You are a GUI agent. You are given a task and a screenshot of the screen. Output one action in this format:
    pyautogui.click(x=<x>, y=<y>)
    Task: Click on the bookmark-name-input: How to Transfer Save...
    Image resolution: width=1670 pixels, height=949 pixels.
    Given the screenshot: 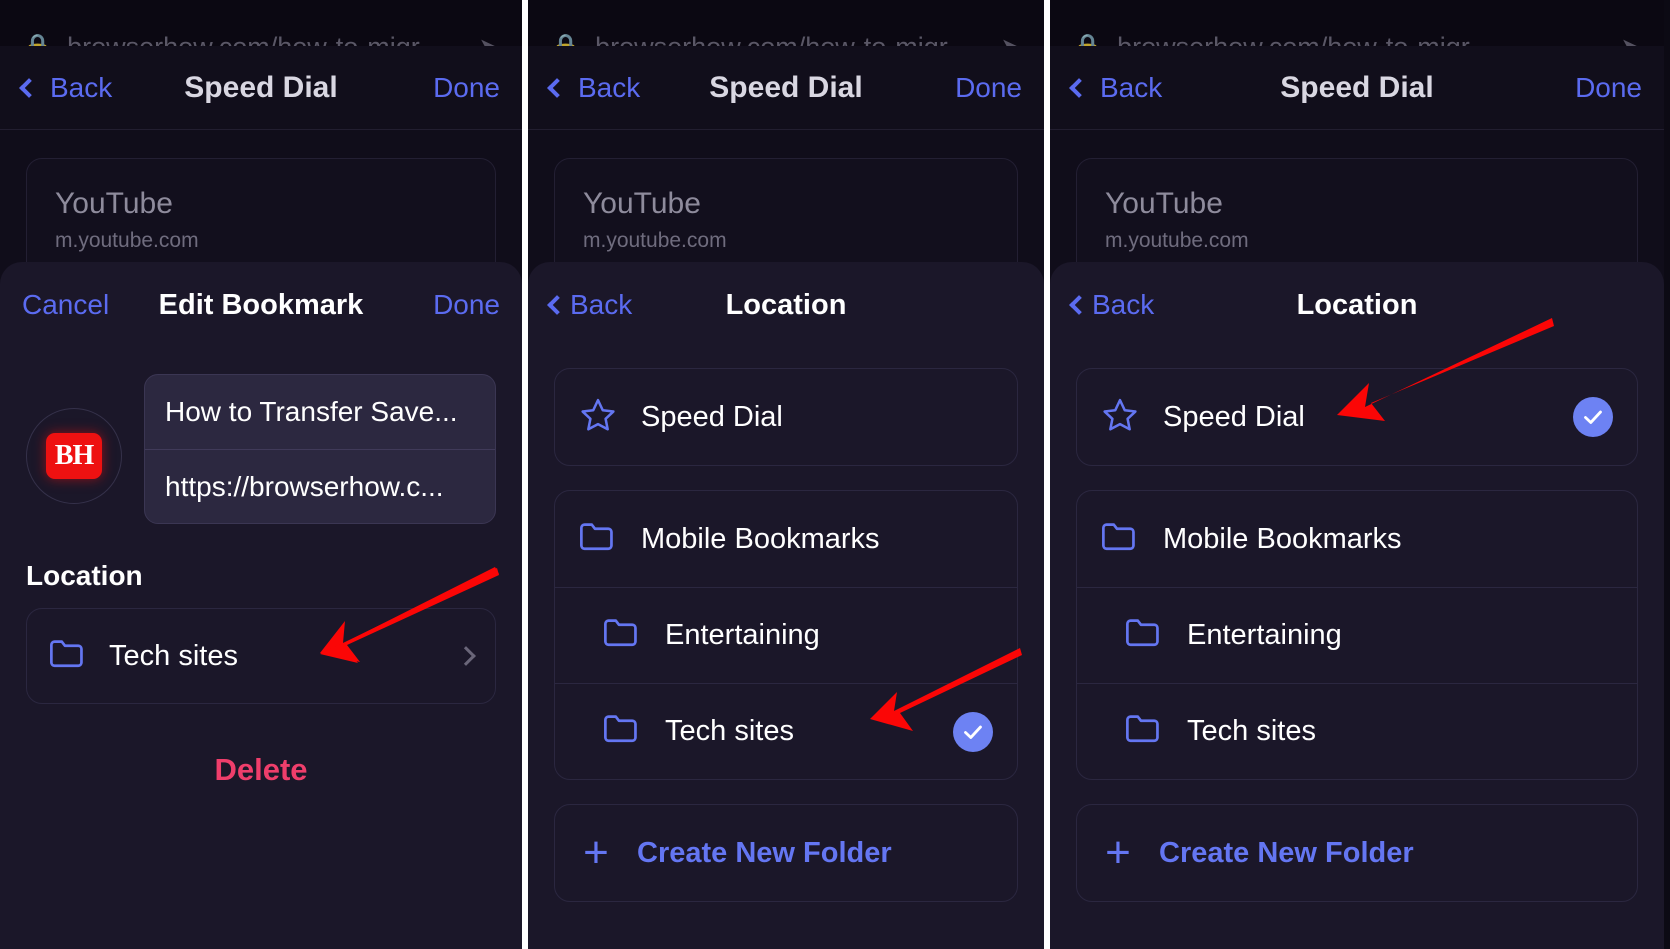 What is the action you would take?
    pyautogui.click(x=320, y=412)
    